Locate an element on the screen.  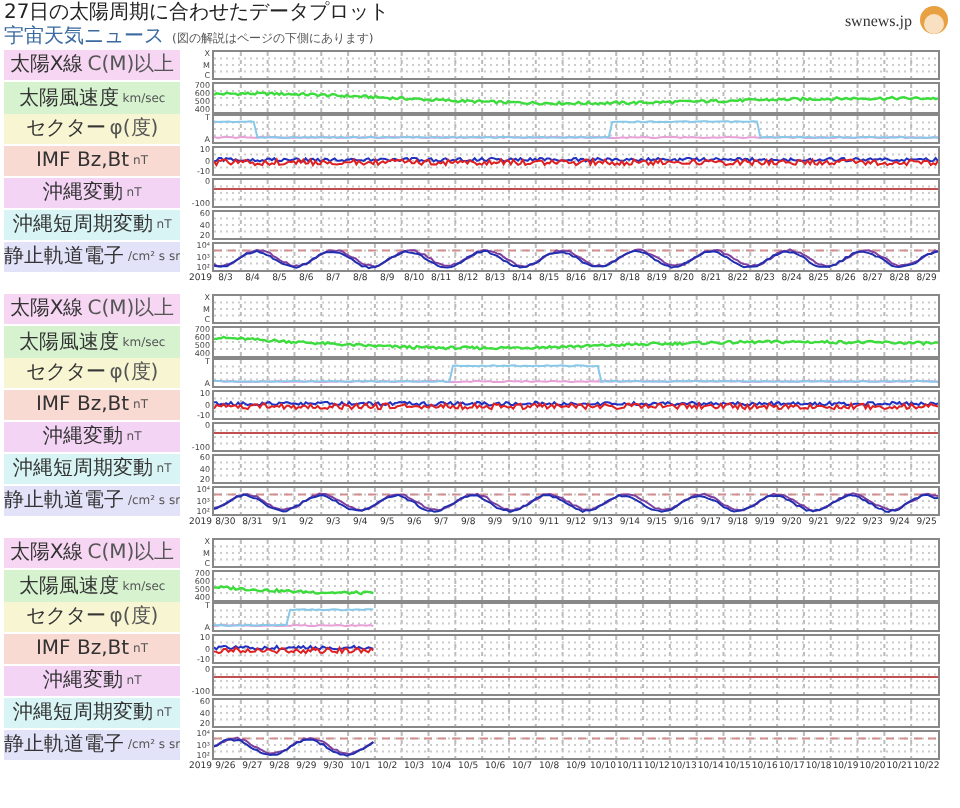
mascot-icon is located at coordinates (934, 20).